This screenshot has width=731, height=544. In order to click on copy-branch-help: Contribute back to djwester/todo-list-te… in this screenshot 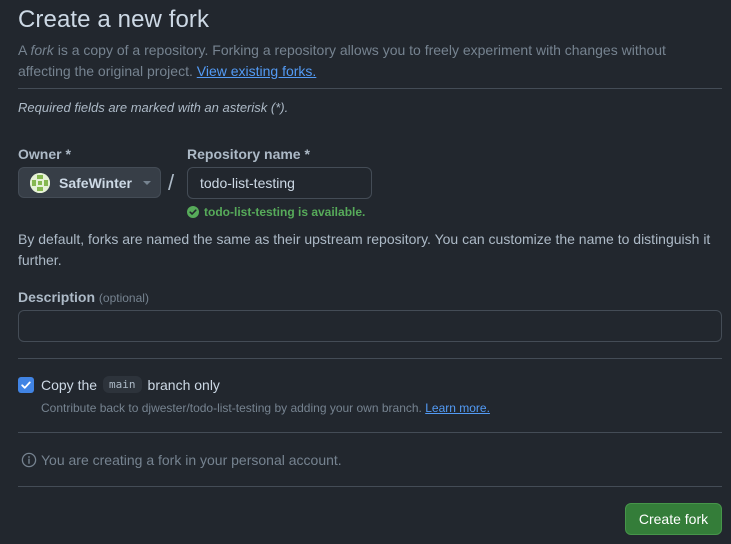, I will do `click(265, 408)`.